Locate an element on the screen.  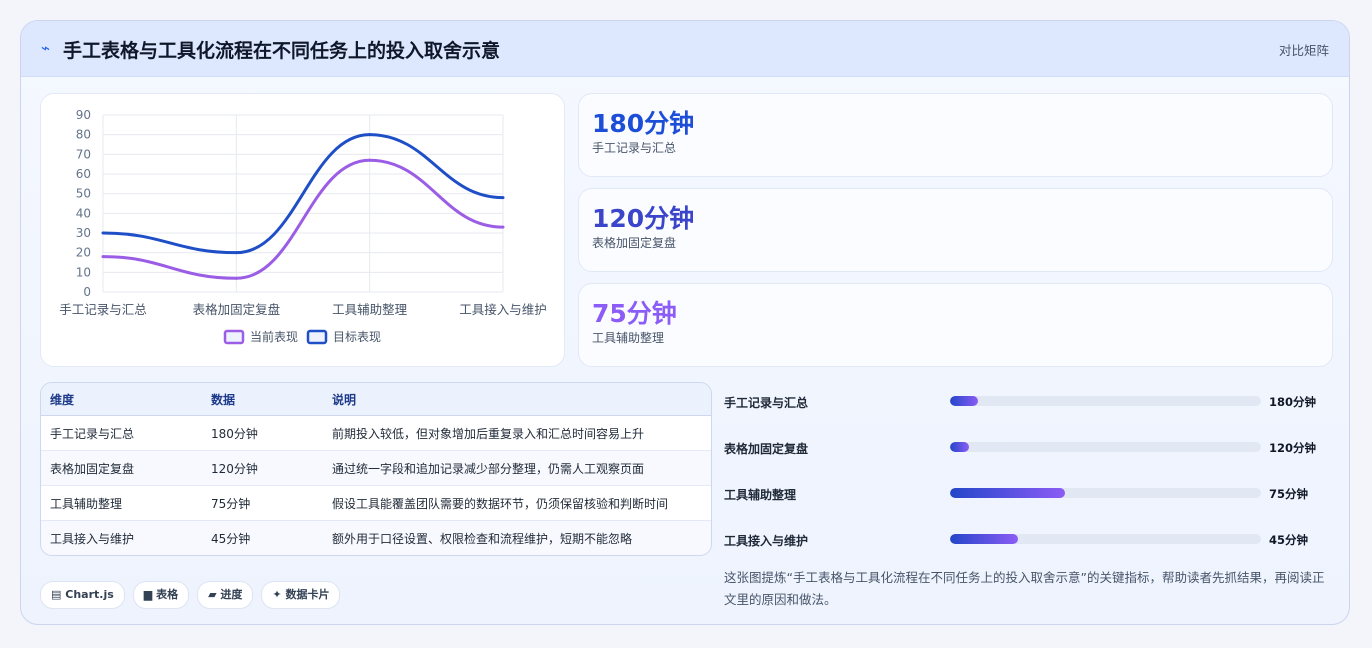
progress-label: 工具接入与维护 is located at coordinates (766, 541).